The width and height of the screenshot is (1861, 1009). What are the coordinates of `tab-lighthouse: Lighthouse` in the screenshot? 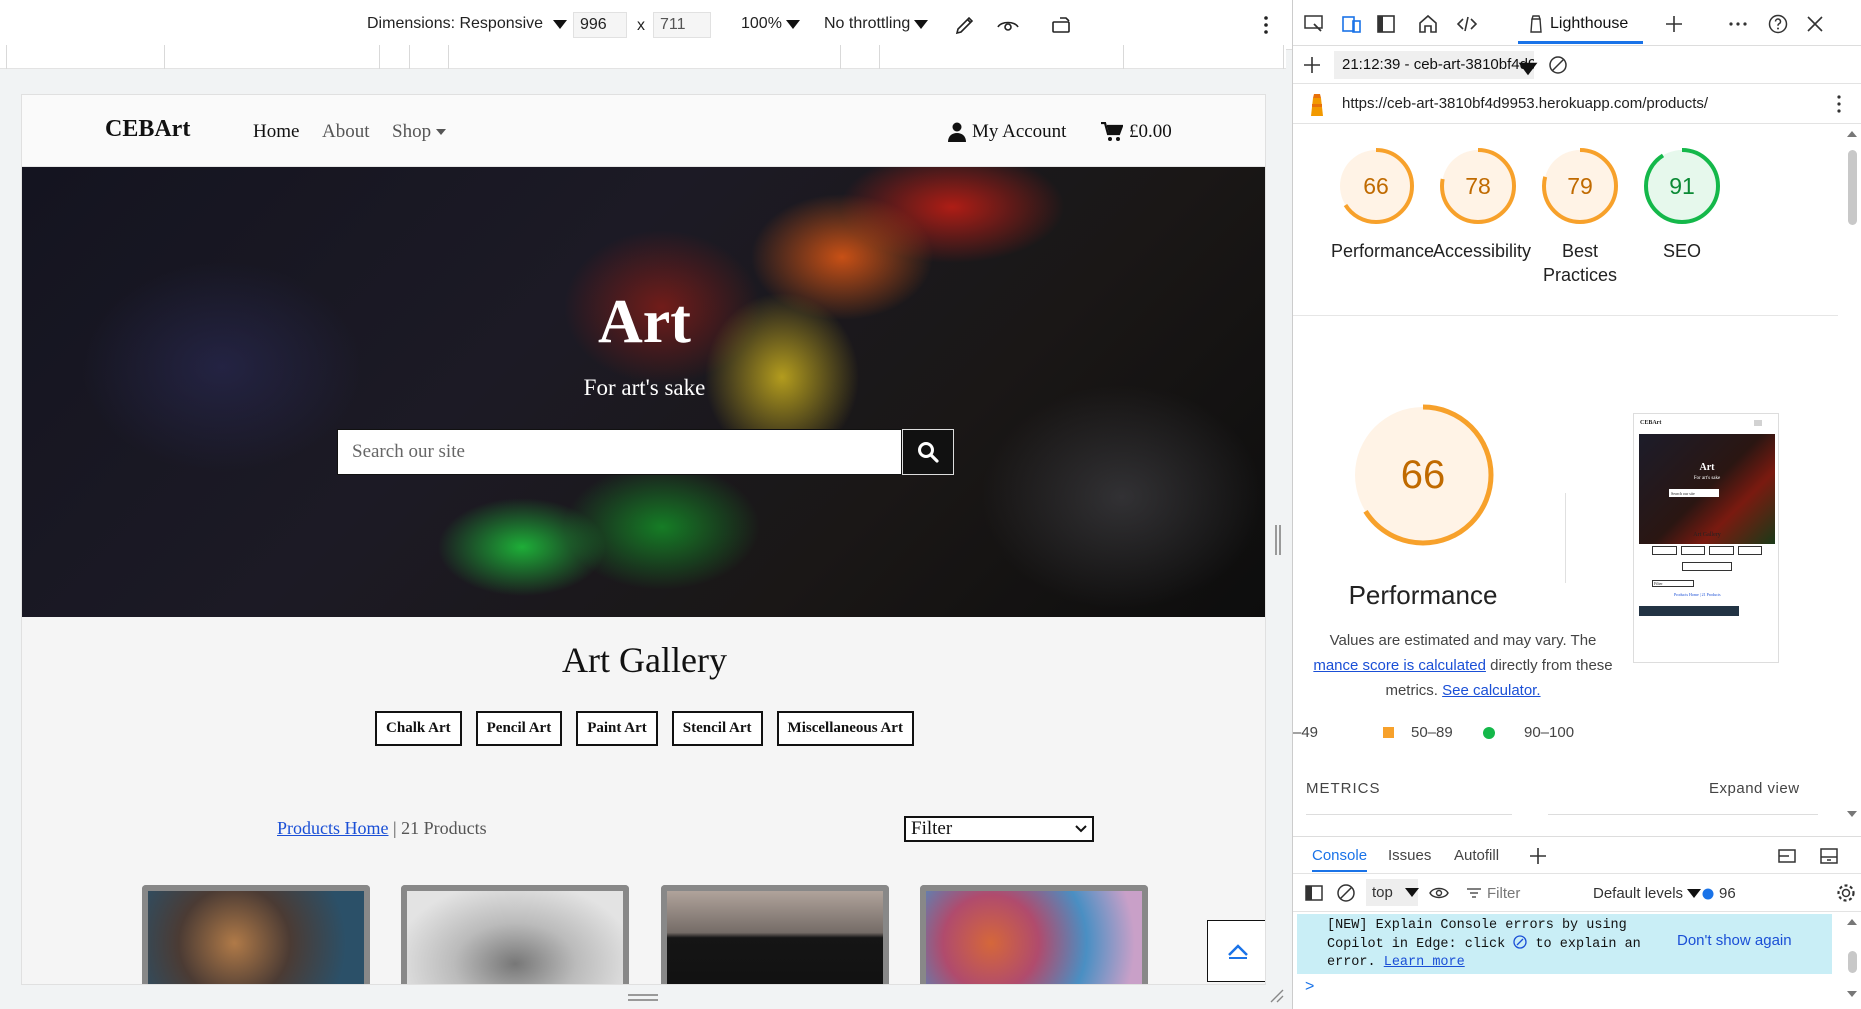 It's located at (1580, 25).